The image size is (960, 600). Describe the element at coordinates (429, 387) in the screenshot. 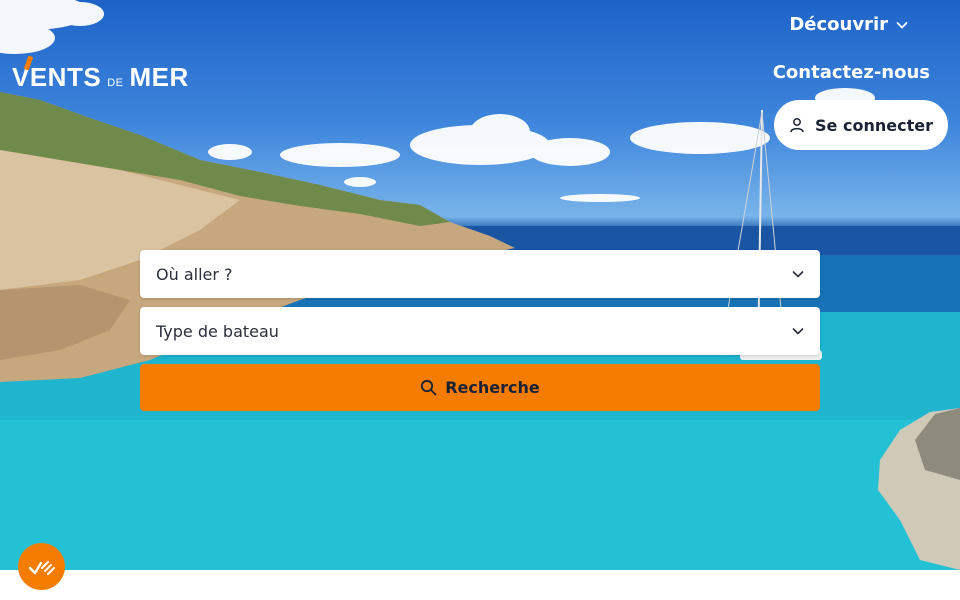

I see `search-icon` at that location.